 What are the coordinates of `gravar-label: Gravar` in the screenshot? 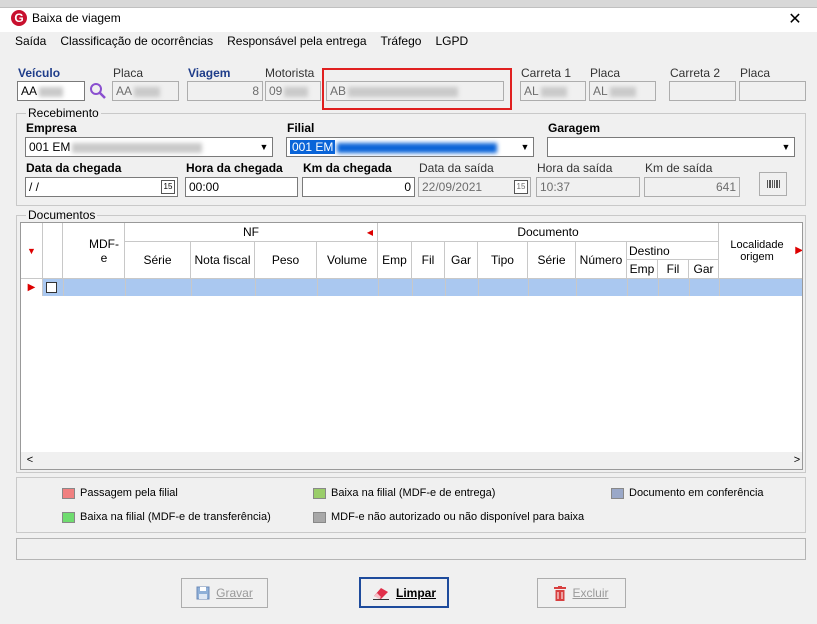 It's located at (234, 593).